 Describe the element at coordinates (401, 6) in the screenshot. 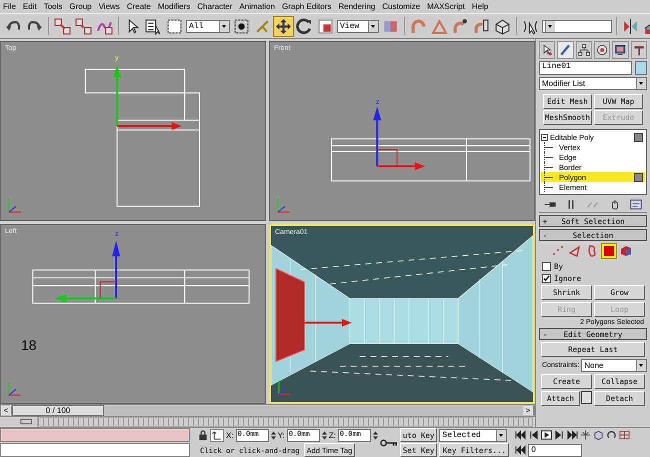

I see `menu-item: Customize` at that location.